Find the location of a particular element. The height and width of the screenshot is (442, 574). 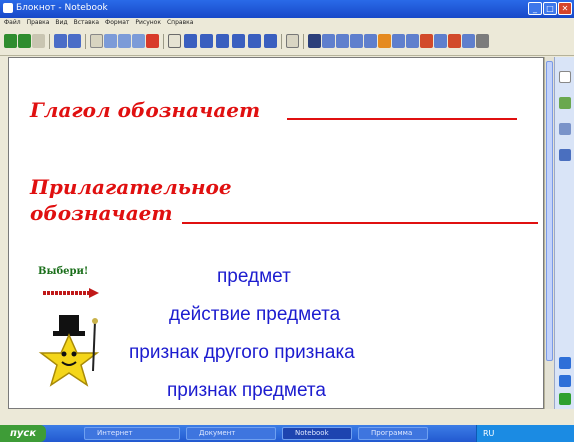

heading-verb: Глагол обозначает is located at coordinates (145, 110).